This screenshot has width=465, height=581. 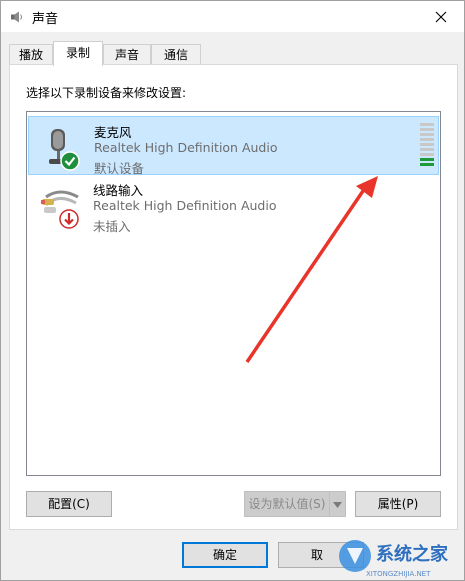 What do you see at coordinates (127, 54) in the screenshot?
I see `tab-sounds: 声音` at bounding box center [127, 54].